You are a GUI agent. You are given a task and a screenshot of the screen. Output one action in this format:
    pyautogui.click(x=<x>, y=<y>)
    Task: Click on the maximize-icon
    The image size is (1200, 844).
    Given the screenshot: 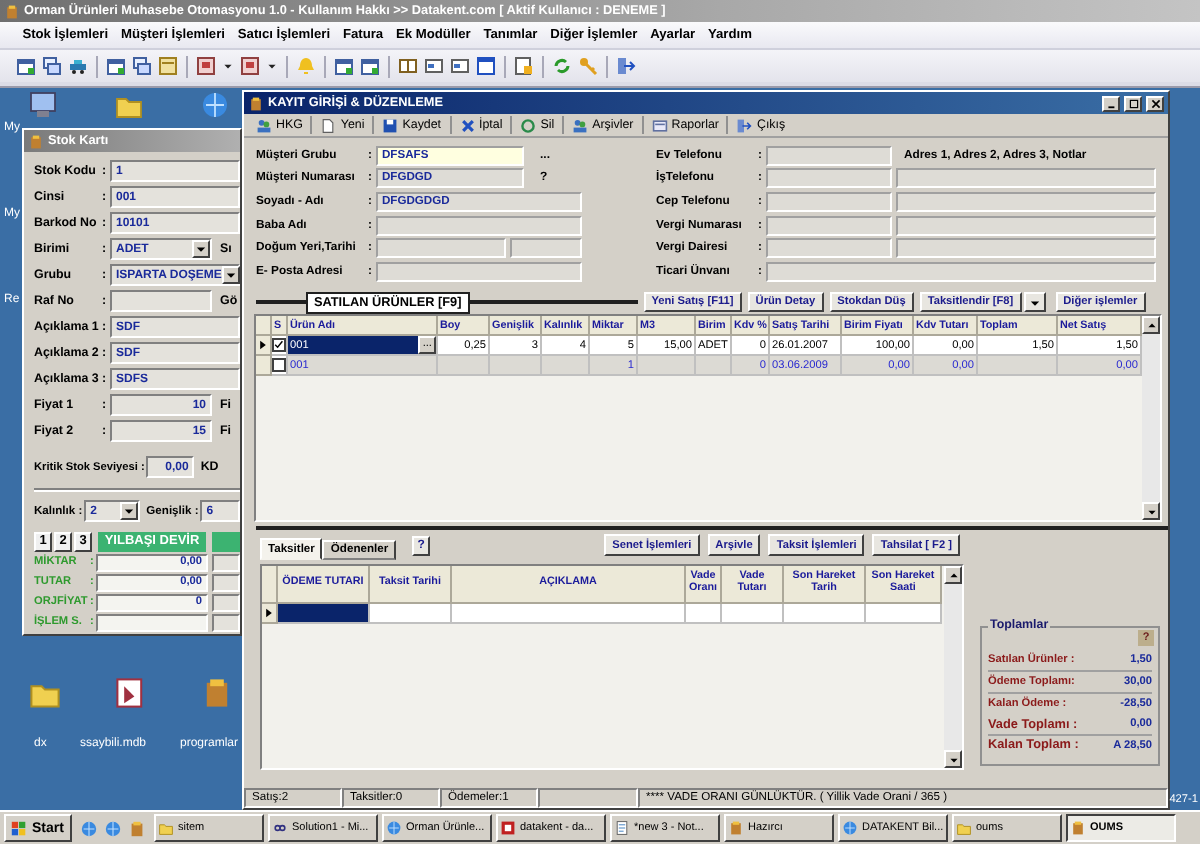 What is the action you would take?
    pyautogui.click(x=1133, y=103)
    